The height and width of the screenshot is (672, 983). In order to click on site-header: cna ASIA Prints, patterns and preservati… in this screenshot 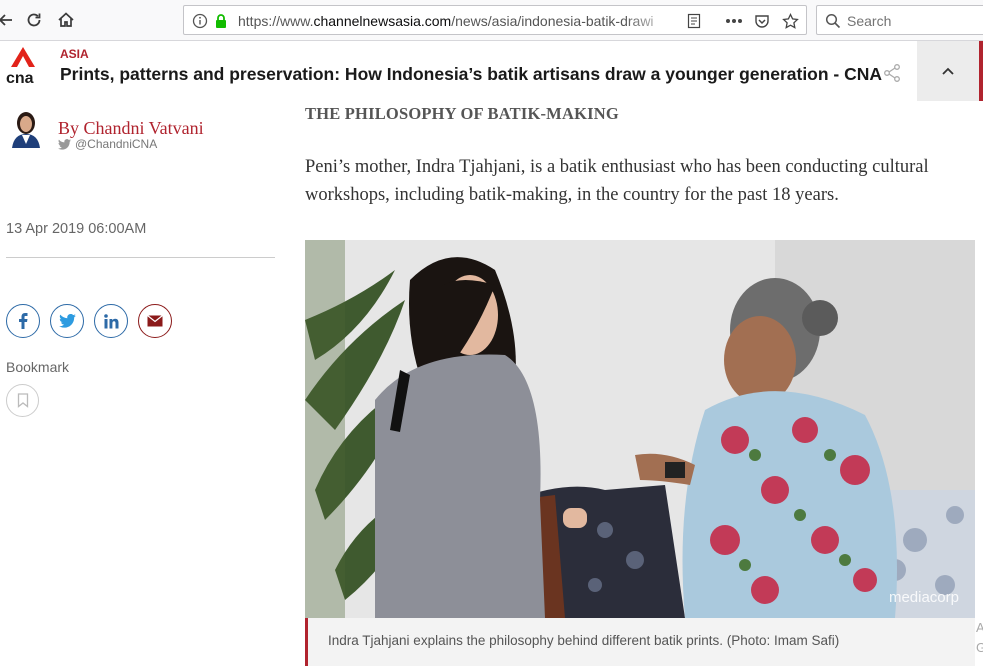, I will do `click(491, 72)`.